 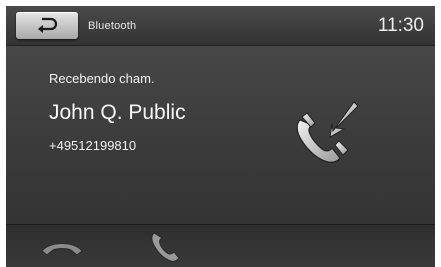 I want to click on clock: 11:30, so click(x=400, y=25).